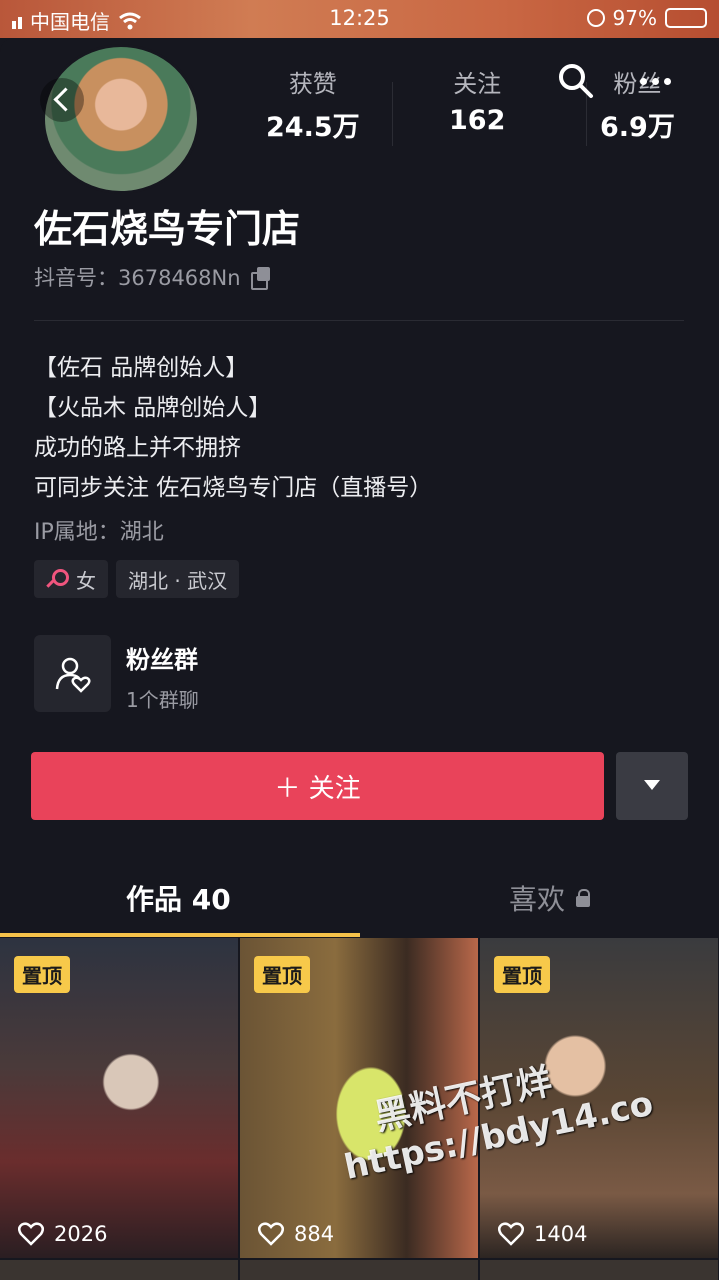  Describe the element at coordinates (561, 1234) in the screenshot. I see `video-likes-count: 1404` at that location.